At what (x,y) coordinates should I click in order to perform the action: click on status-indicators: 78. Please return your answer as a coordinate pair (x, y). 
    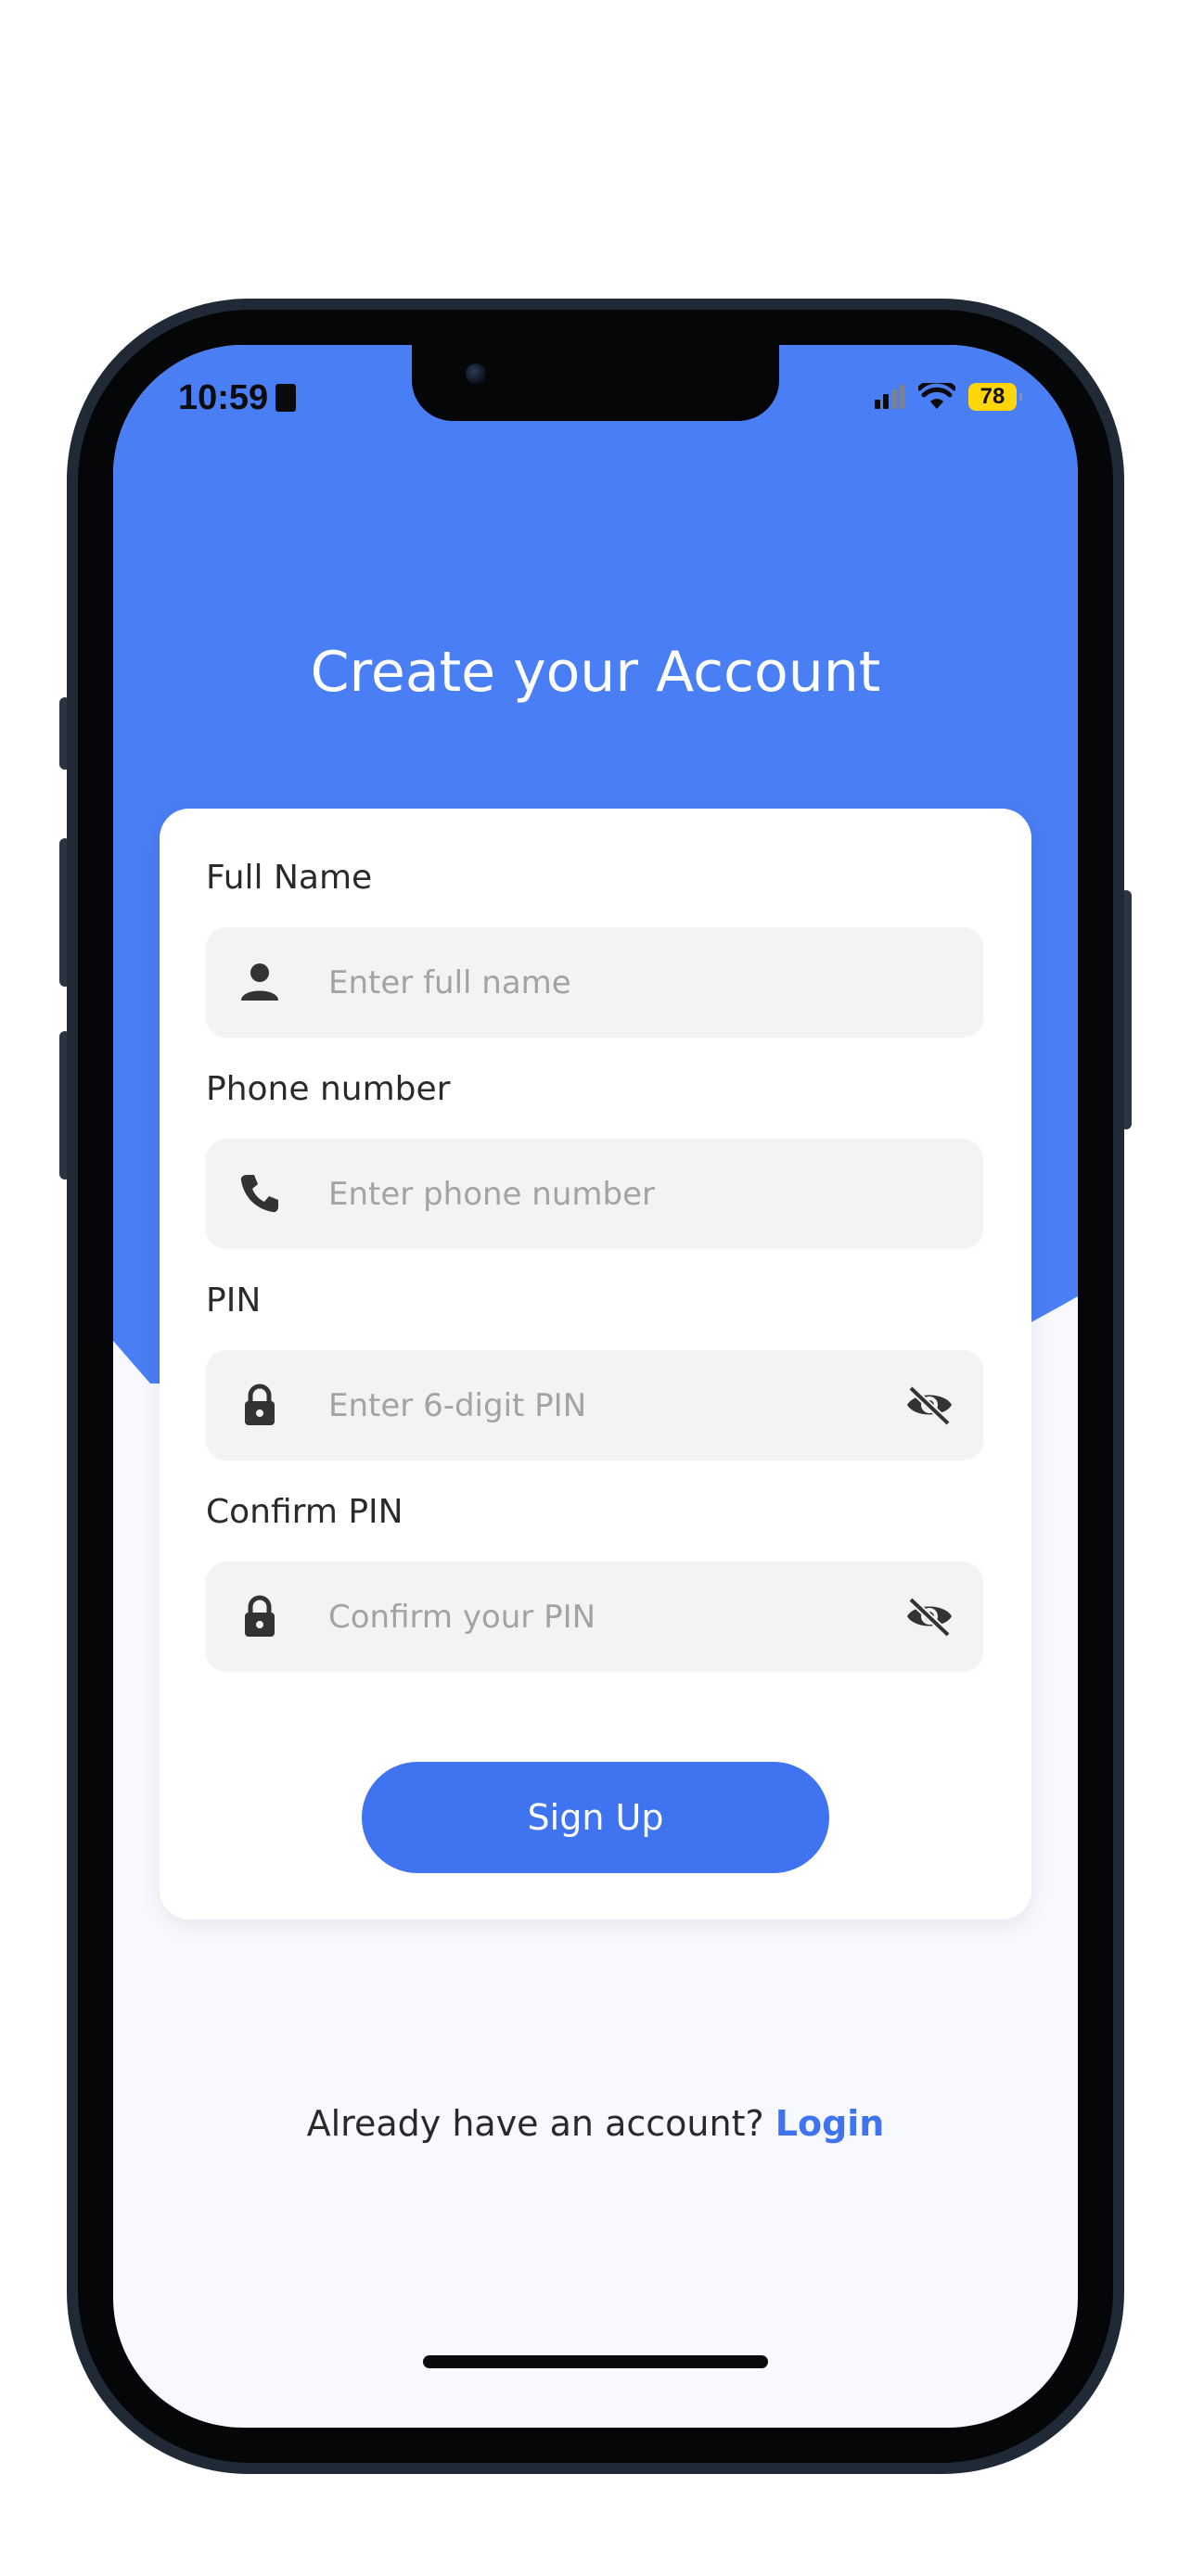
    Looking at the image, I should click on (948, 396).